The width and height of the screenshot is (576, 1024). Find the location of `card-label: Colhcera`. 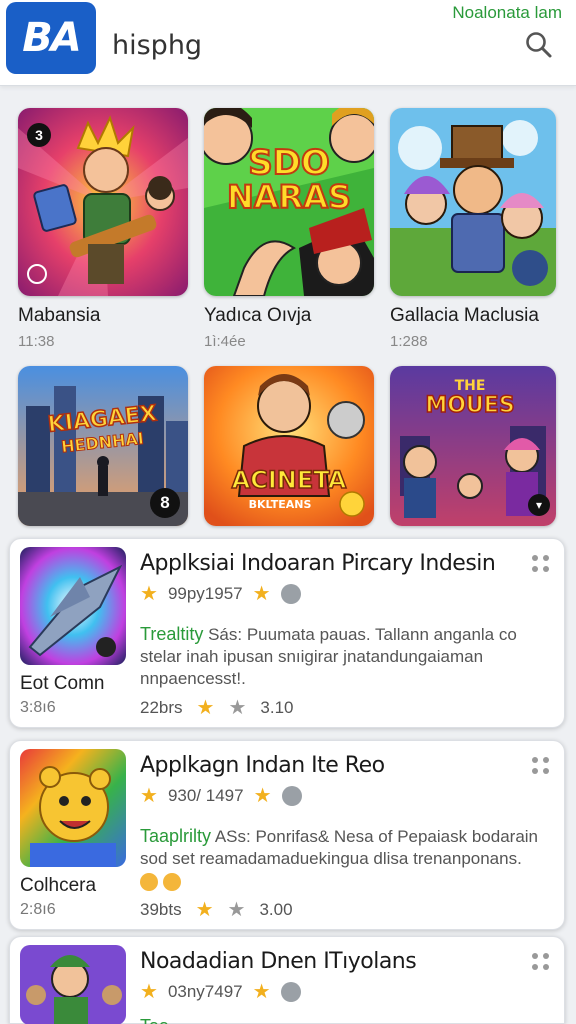

card-label: Colhcera is located at coordinates (58, 885).